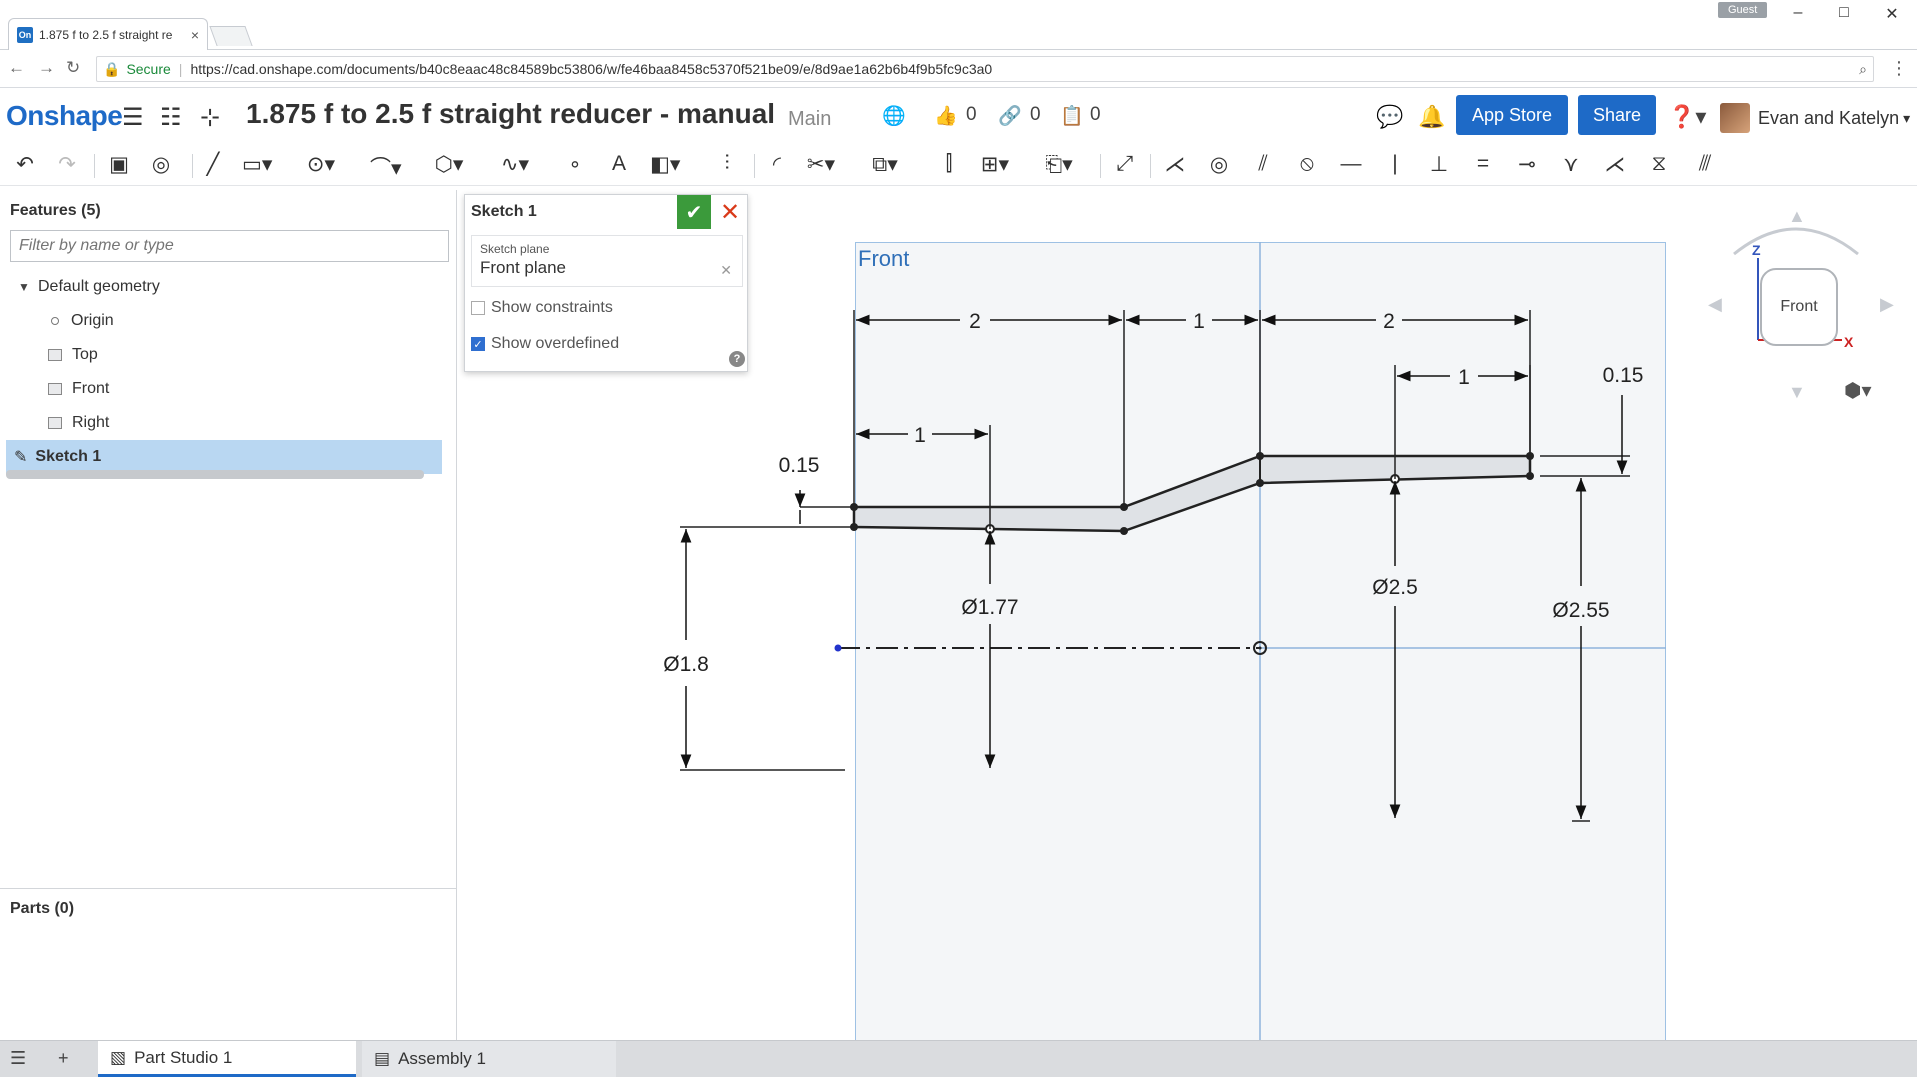  Describe the element at coordinates (799, 465) in the screenshot. I see `dimension-left-thickness: 0.15` at that location.